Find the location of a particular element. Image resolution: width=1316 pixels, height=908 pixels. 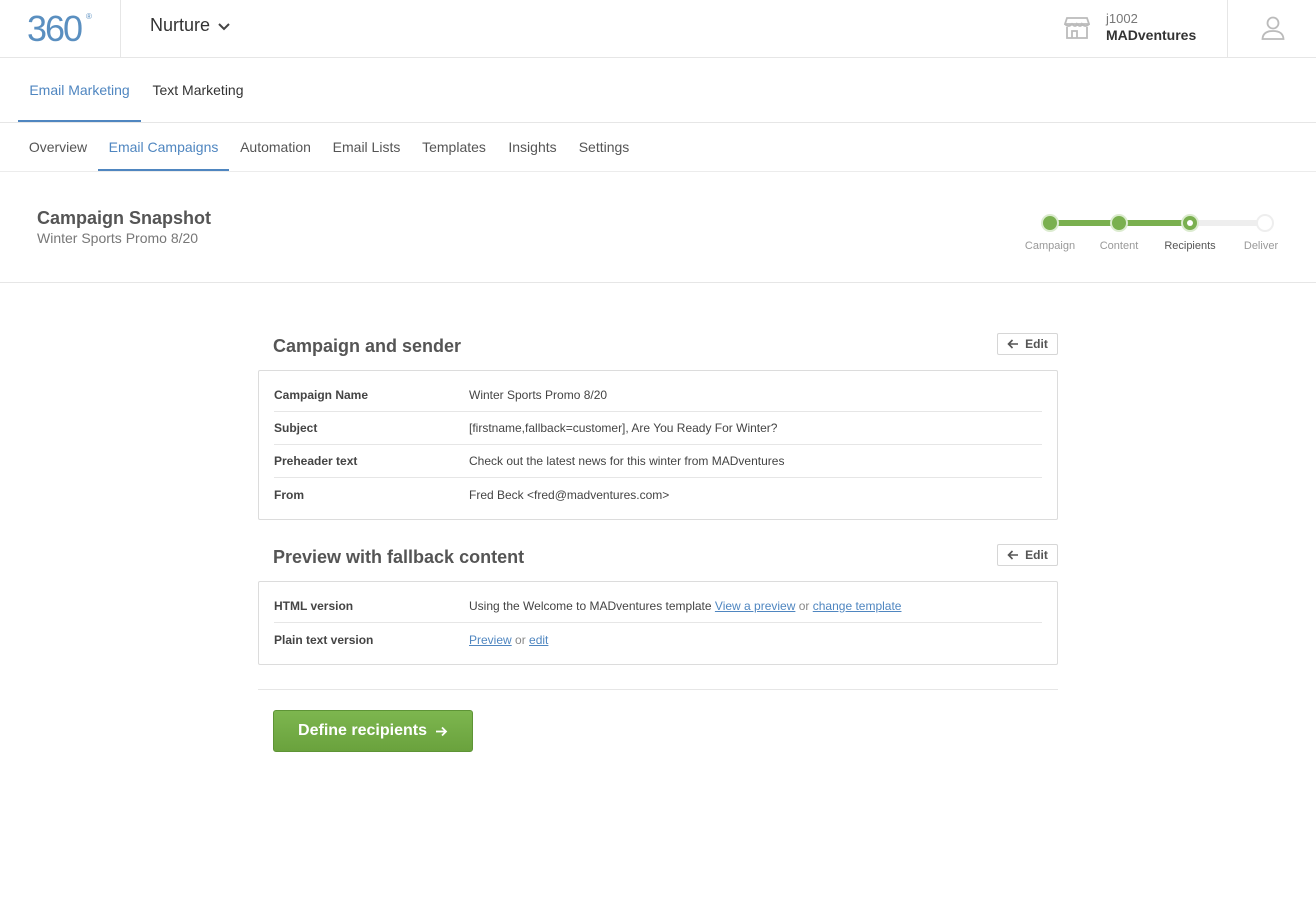

define-recipients-button: Define recipients is located at coordinates (373, 731).